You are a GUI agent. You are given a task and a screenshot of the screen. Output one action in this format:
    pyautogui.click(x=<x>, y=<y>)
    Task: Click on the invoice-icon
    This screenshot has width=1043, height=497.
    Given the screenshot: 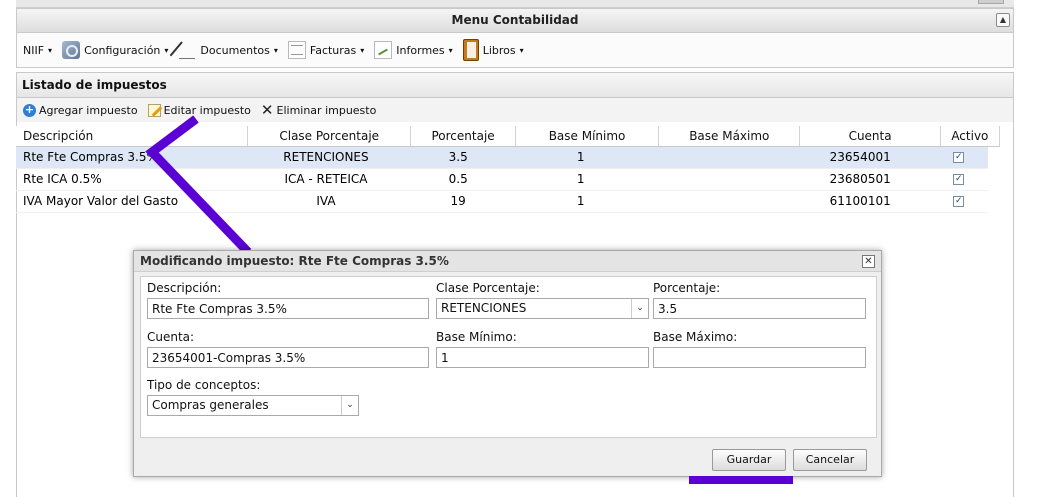 What is the action you would take?
    pyautogui.click(x=296, y=50)
    